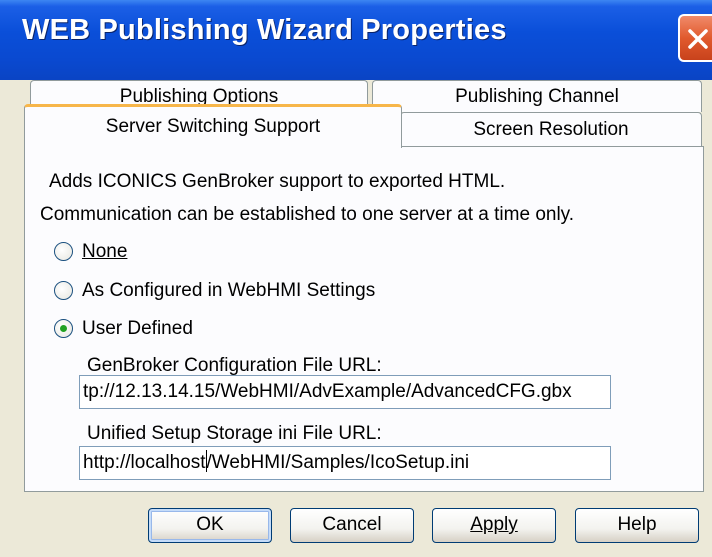 The image size is (712, 557). I want to click on tab-label: Publishing Channel, so click(537, 96).